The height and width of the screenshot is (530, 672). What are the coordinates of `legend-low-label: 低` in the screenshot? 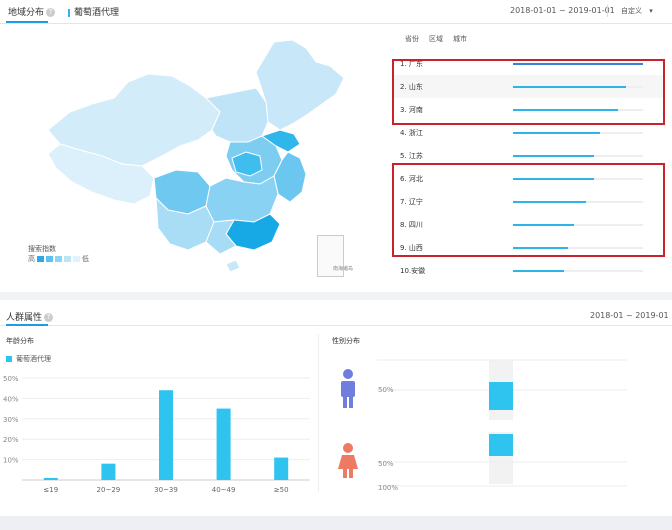 It's located at (85, 259).